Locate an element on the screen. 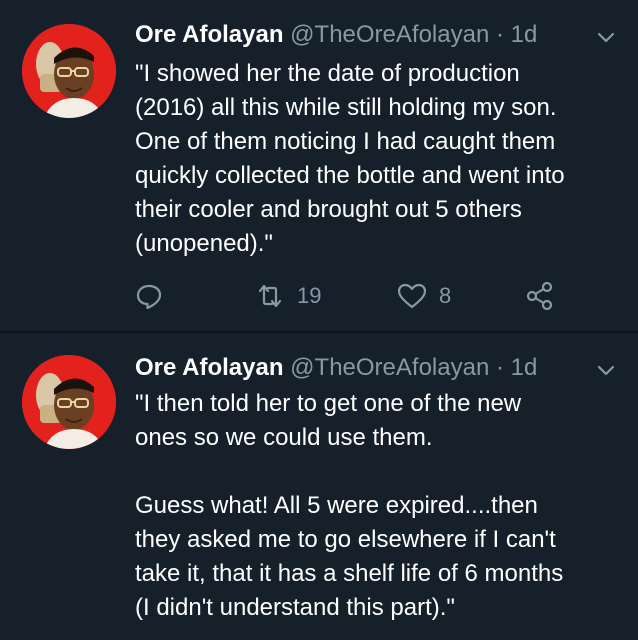 Image resolution: width=638 pixels, height=640 pixels. tweet-text-line: Guess what! All 5 were expired....then is located at coordinates (336, 505).